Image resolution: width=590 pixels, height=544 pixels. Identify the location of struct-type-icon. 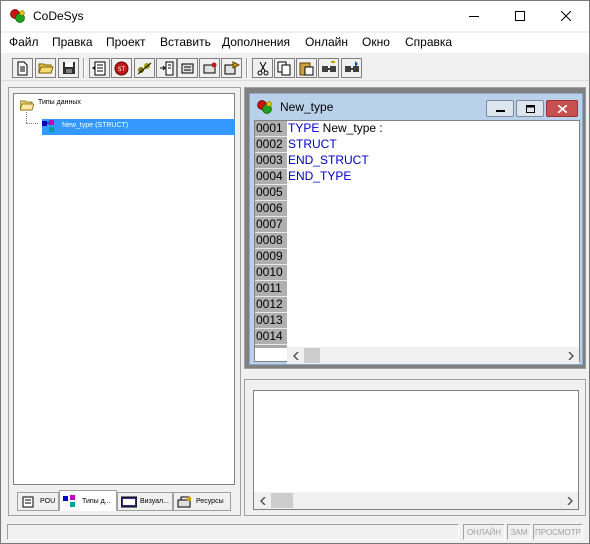
(48, 126).